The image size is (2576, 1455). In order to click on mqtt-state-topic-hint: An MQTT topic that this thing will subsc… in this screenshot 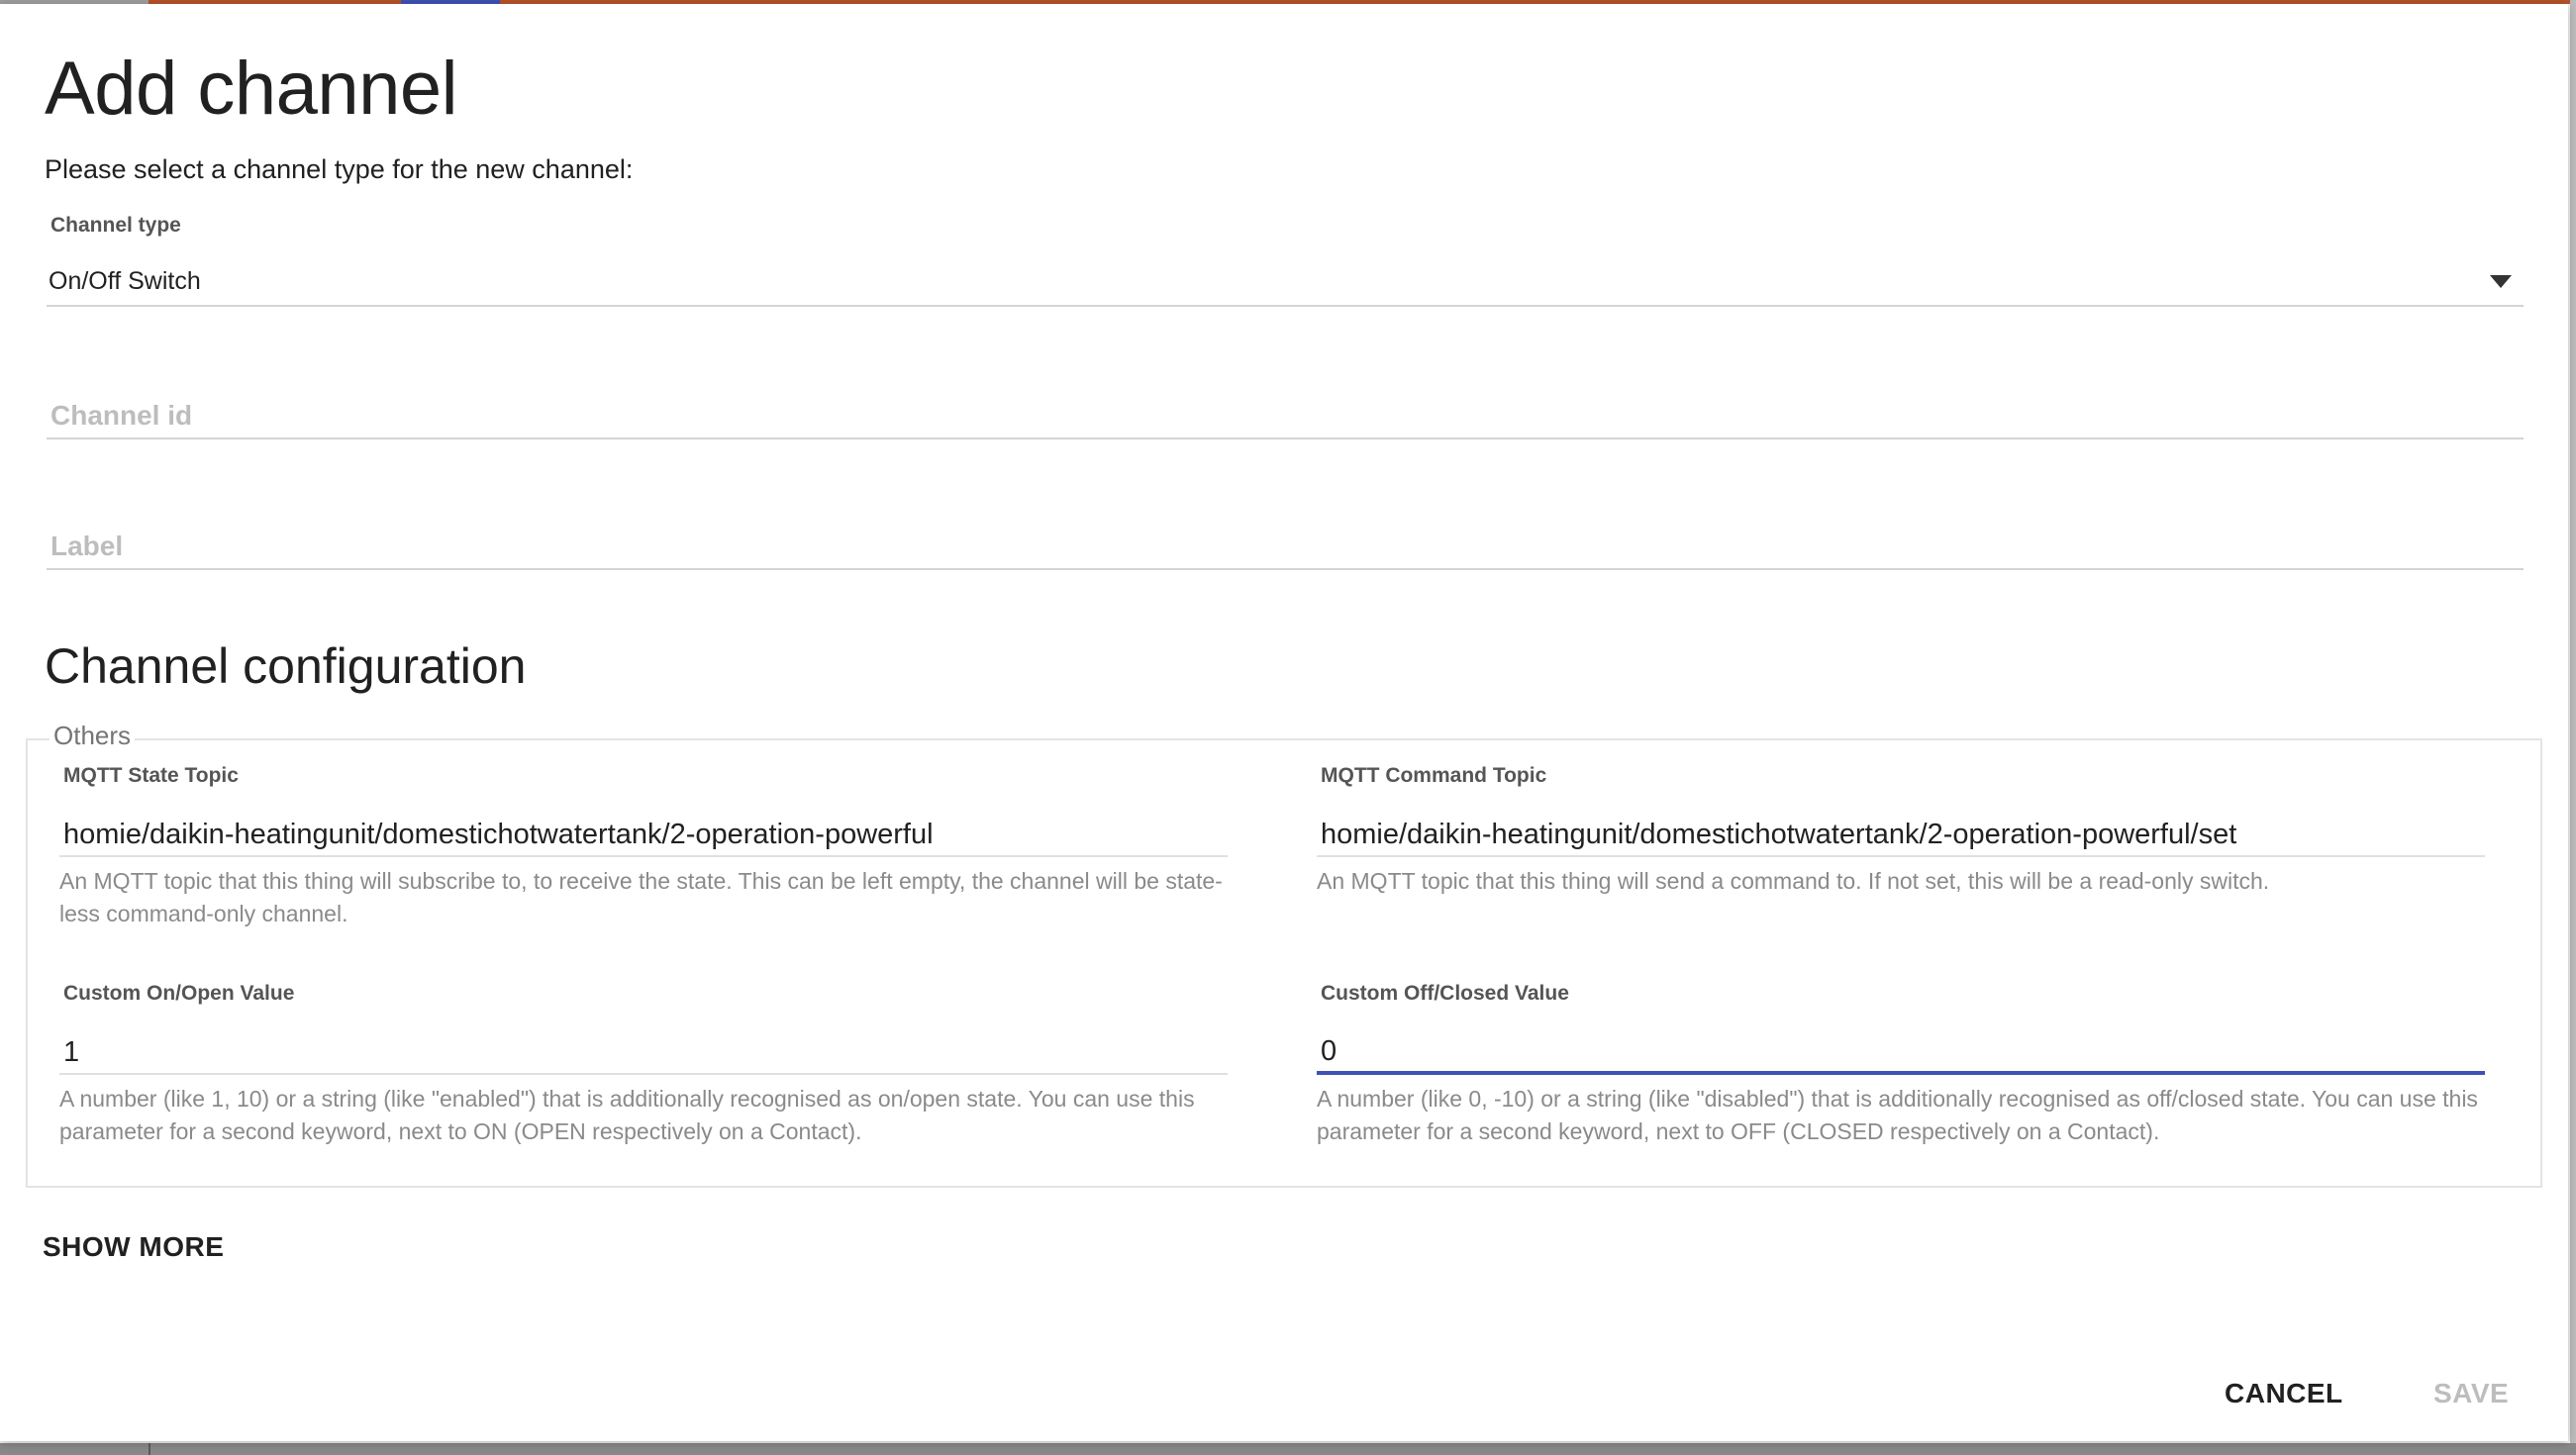, I will do `click(641, 897)`.